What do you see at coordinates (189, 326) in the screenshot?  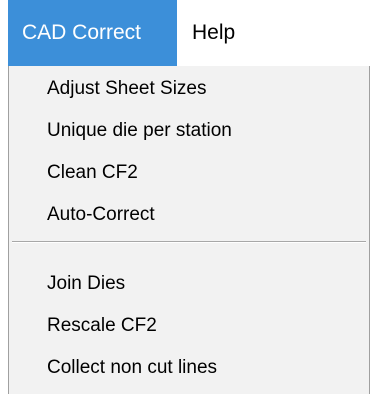 I see `menu-item-rescale-cf2: Rescale CF2` at bounding box center [189, 326].